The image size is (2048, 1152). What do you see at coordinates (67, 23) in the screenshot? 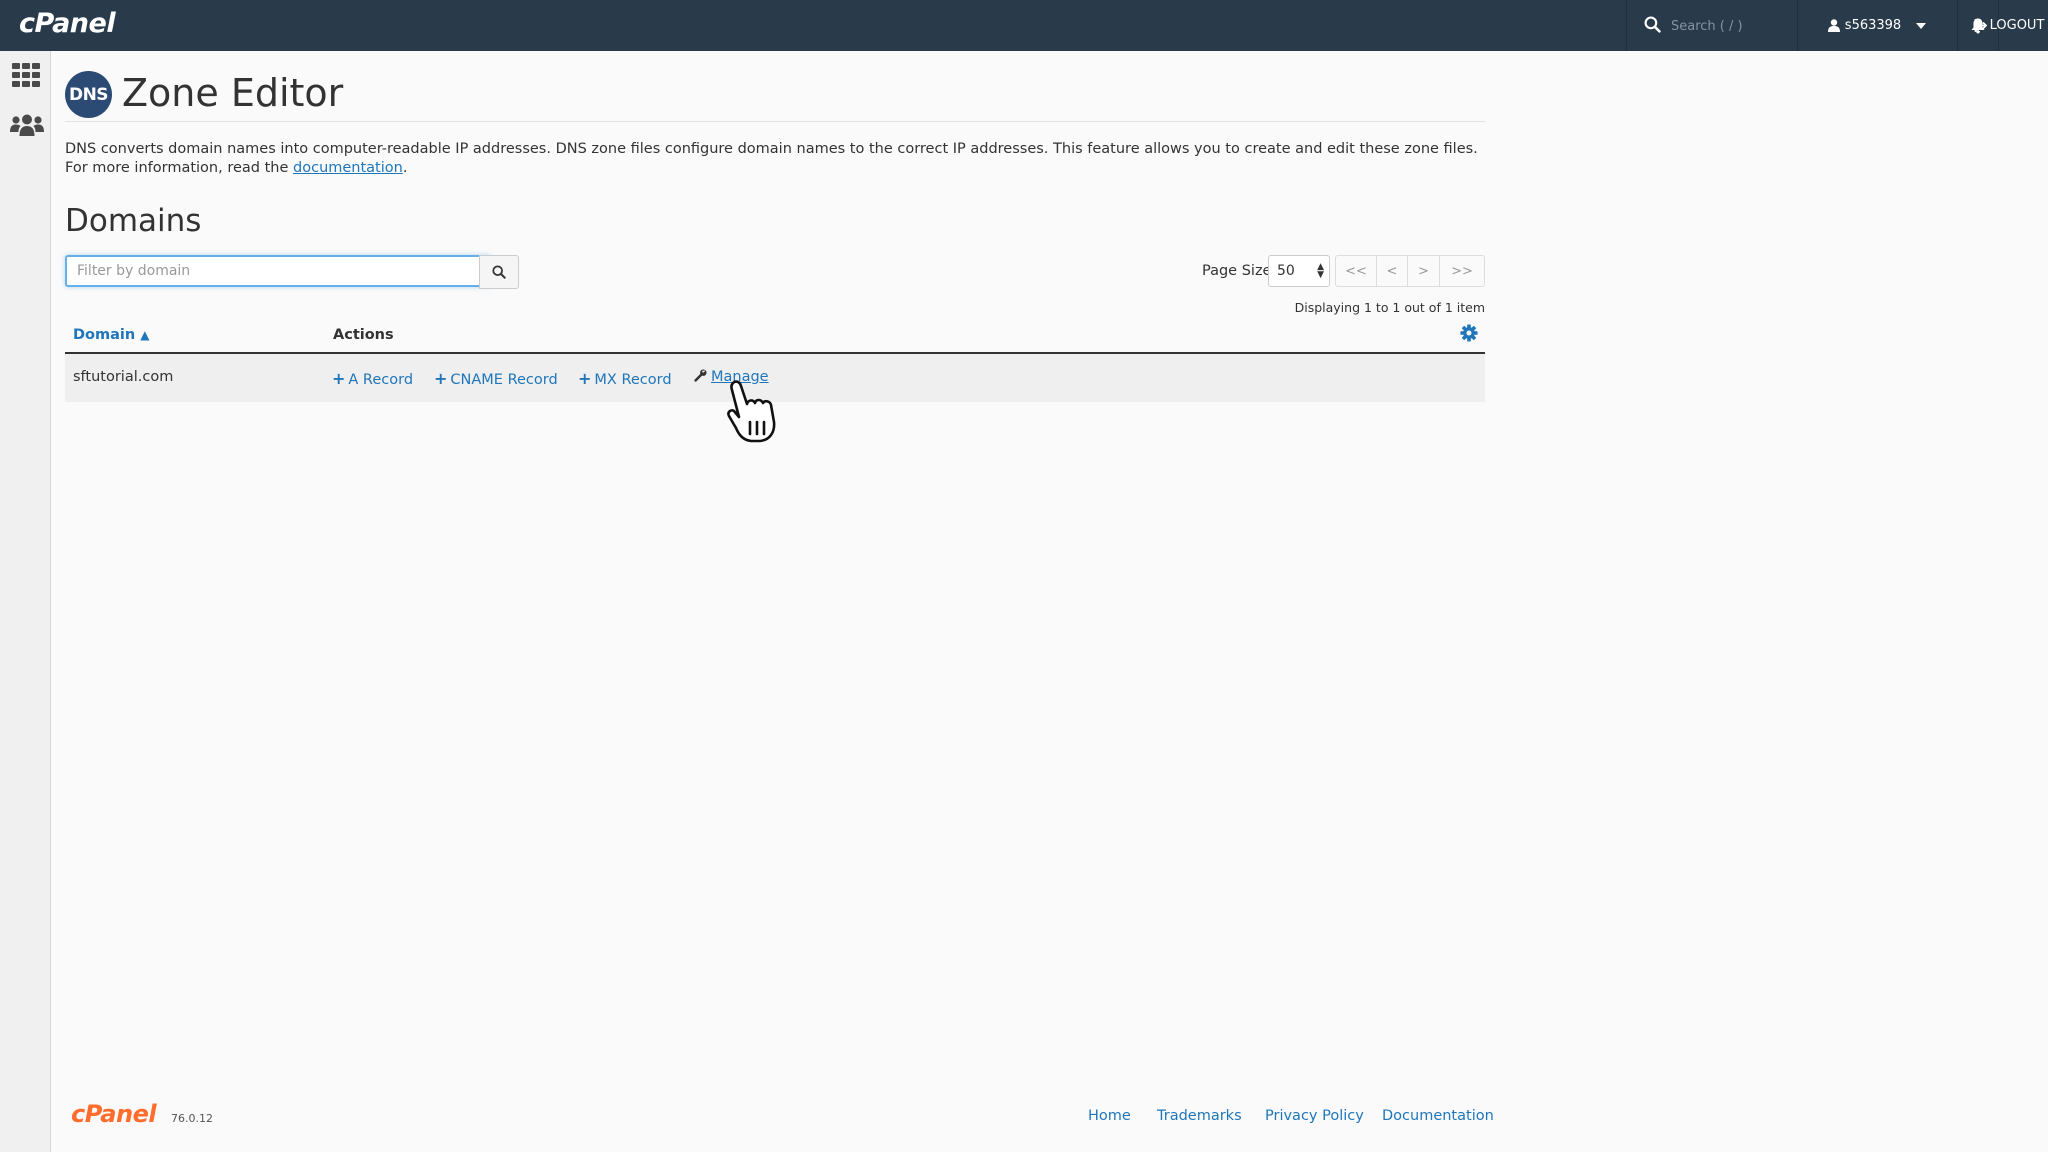
I see `cpanel-logo: cPanel` at bounding box center [67, 23].